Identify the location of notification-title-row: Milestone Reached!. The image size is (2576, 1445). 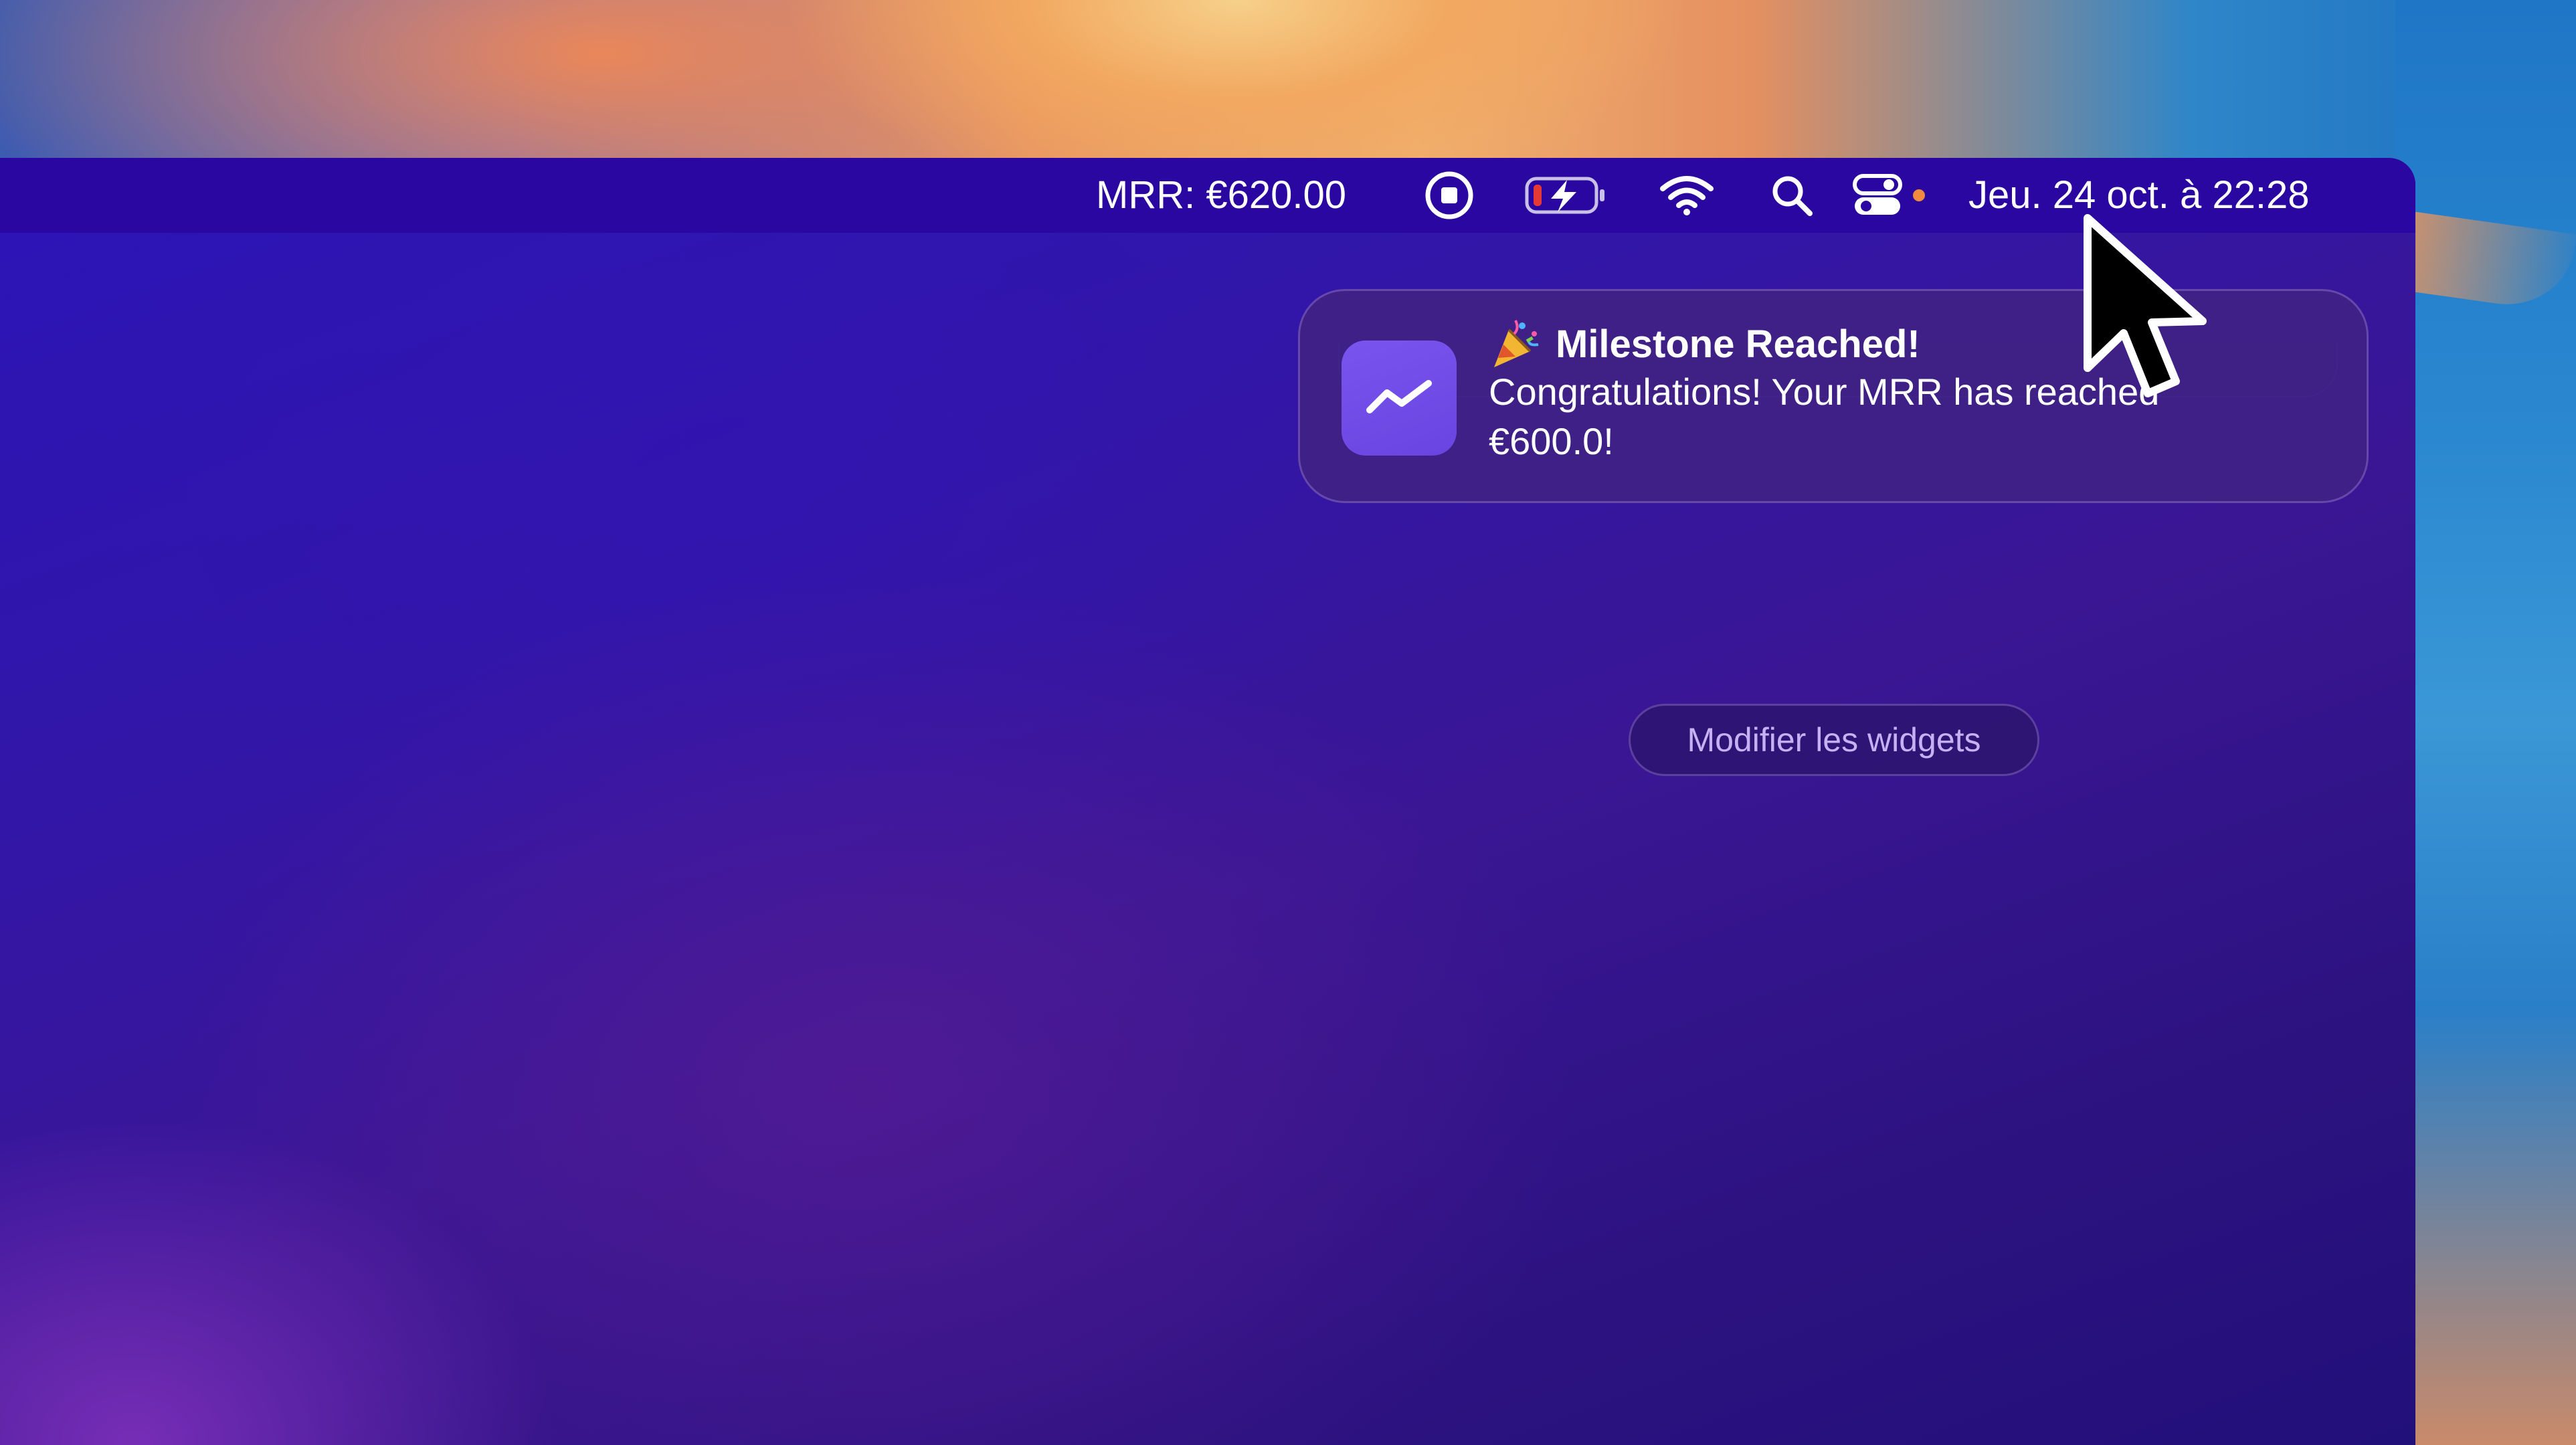
(1704, 345).